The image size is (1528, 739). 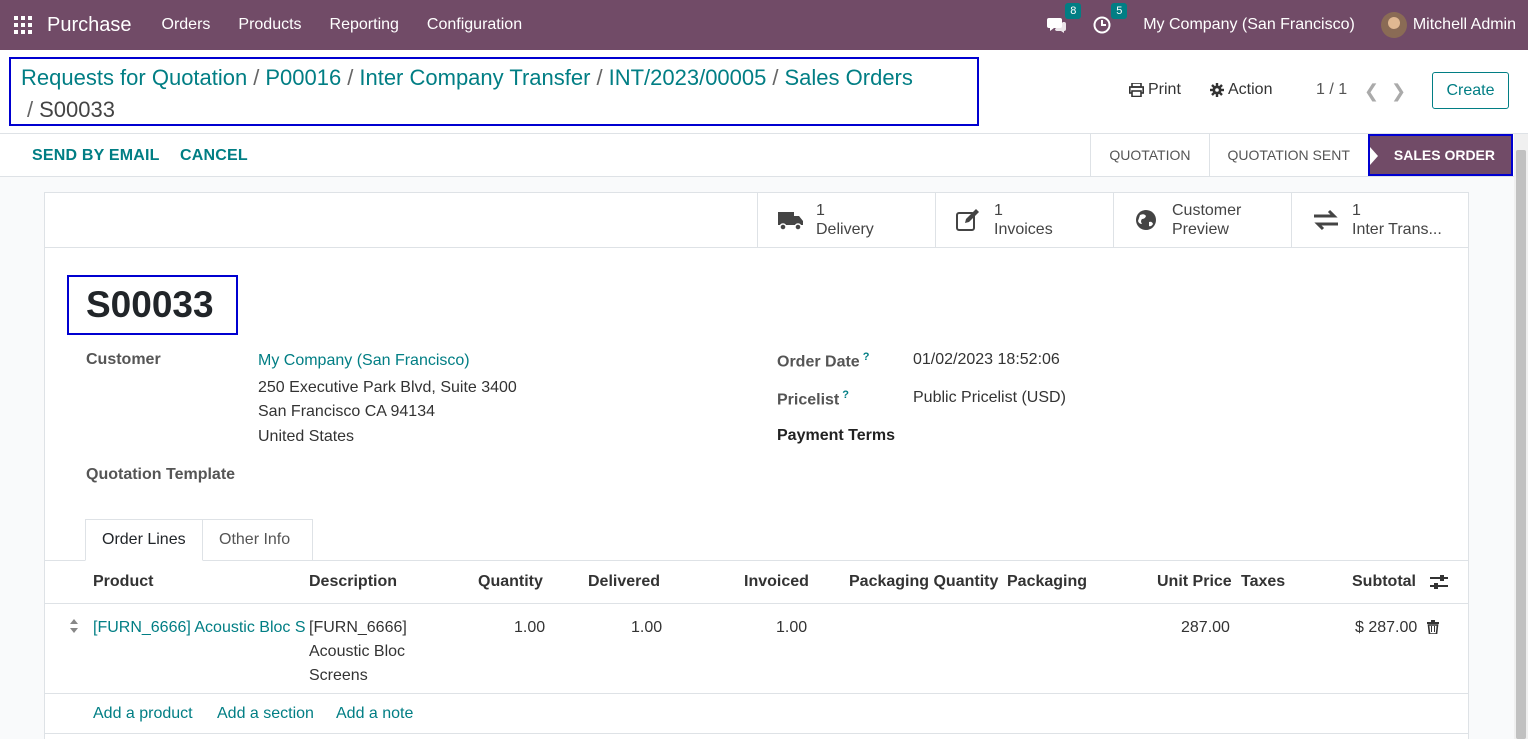 What do you see at coordinates (303, 77) in the screenshot?
I see `breadcrumb-item-po: P00016` at bounding box center [303, 77].